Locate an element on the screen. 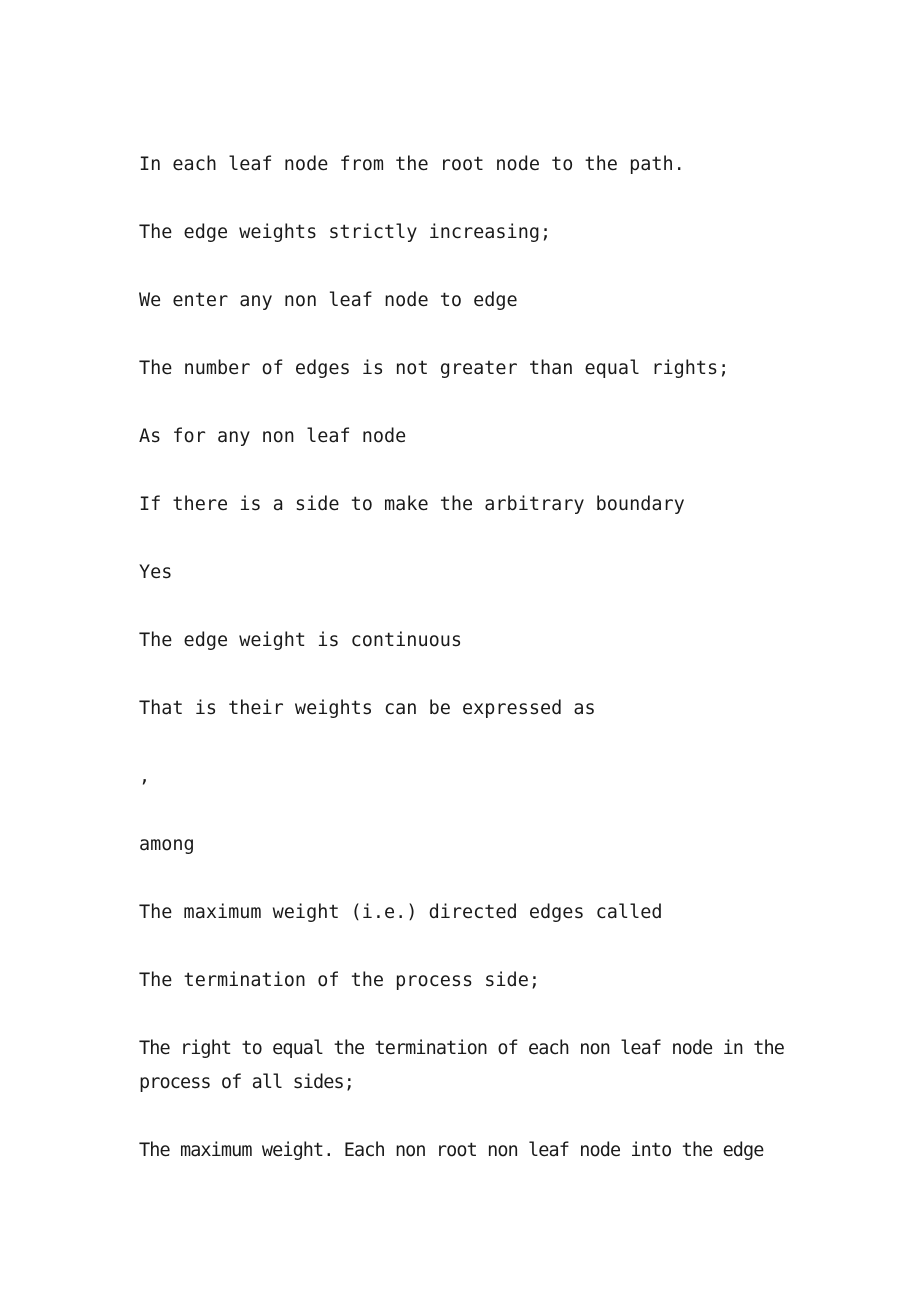 The image size is (920, 1302). paragraph: , is located at coordinates (145, 776).